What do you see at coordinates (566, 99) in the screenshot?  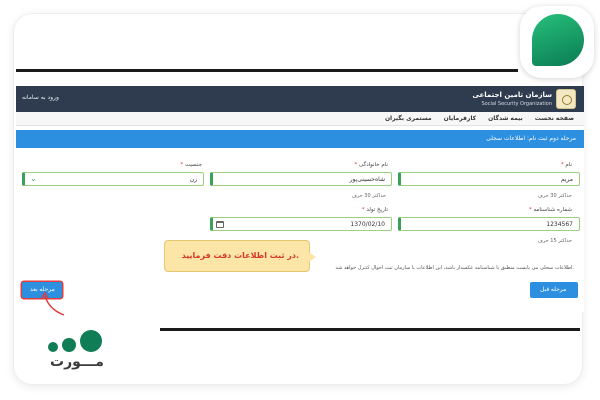 I see `org-emblem-icon` at bounding box center [566, 99].